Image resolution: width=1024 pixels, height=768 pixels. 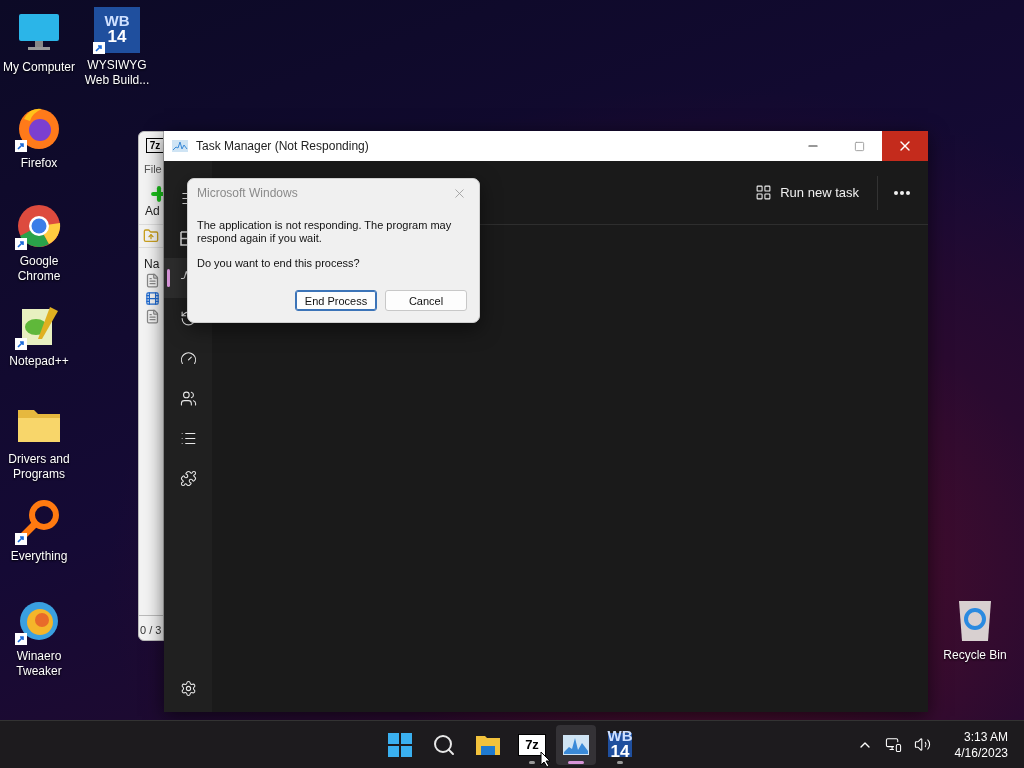 I want to click on window-title: Task Manager (Not Responding), so click(x=283, y=146).